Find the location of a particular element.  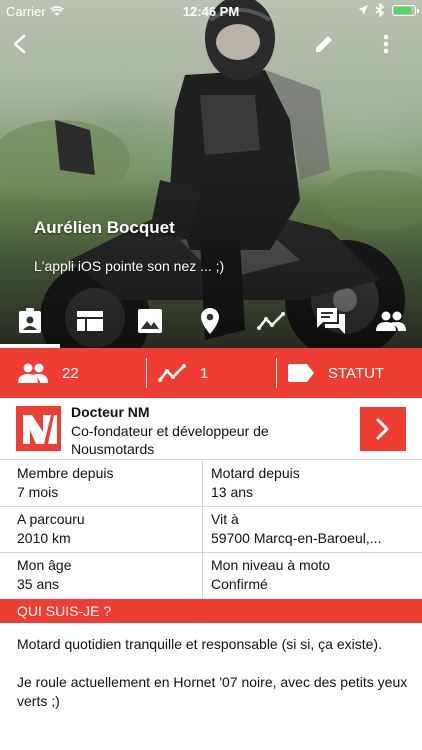

status-button: STATUT is located at coordinates (336, 373).